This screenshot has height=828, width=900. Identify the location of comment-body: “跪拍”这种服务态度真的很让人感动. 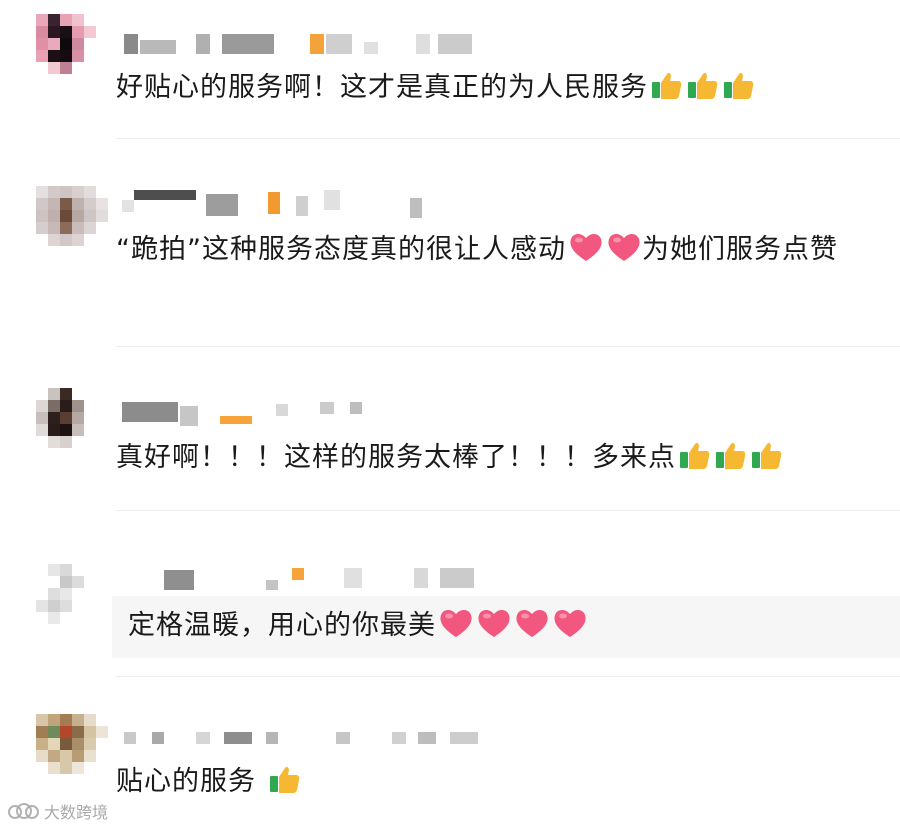
(341, 249).